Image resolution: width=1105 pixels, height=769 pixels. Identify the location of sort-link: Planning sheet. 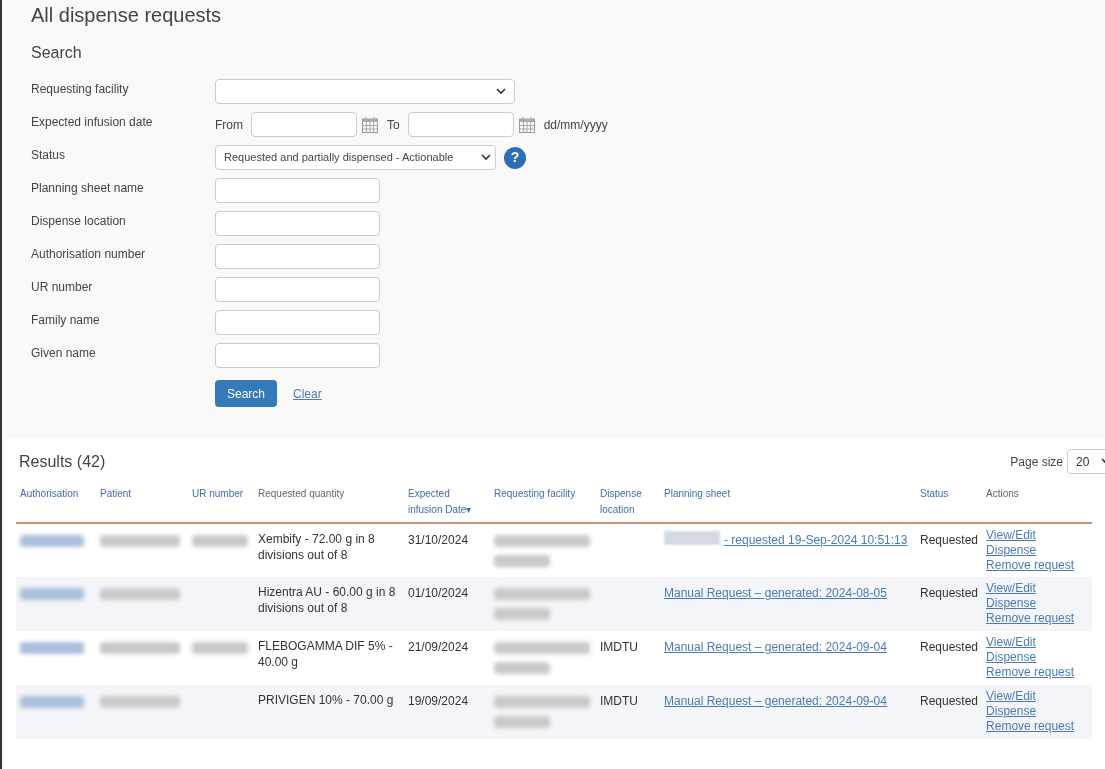
(788, 494).